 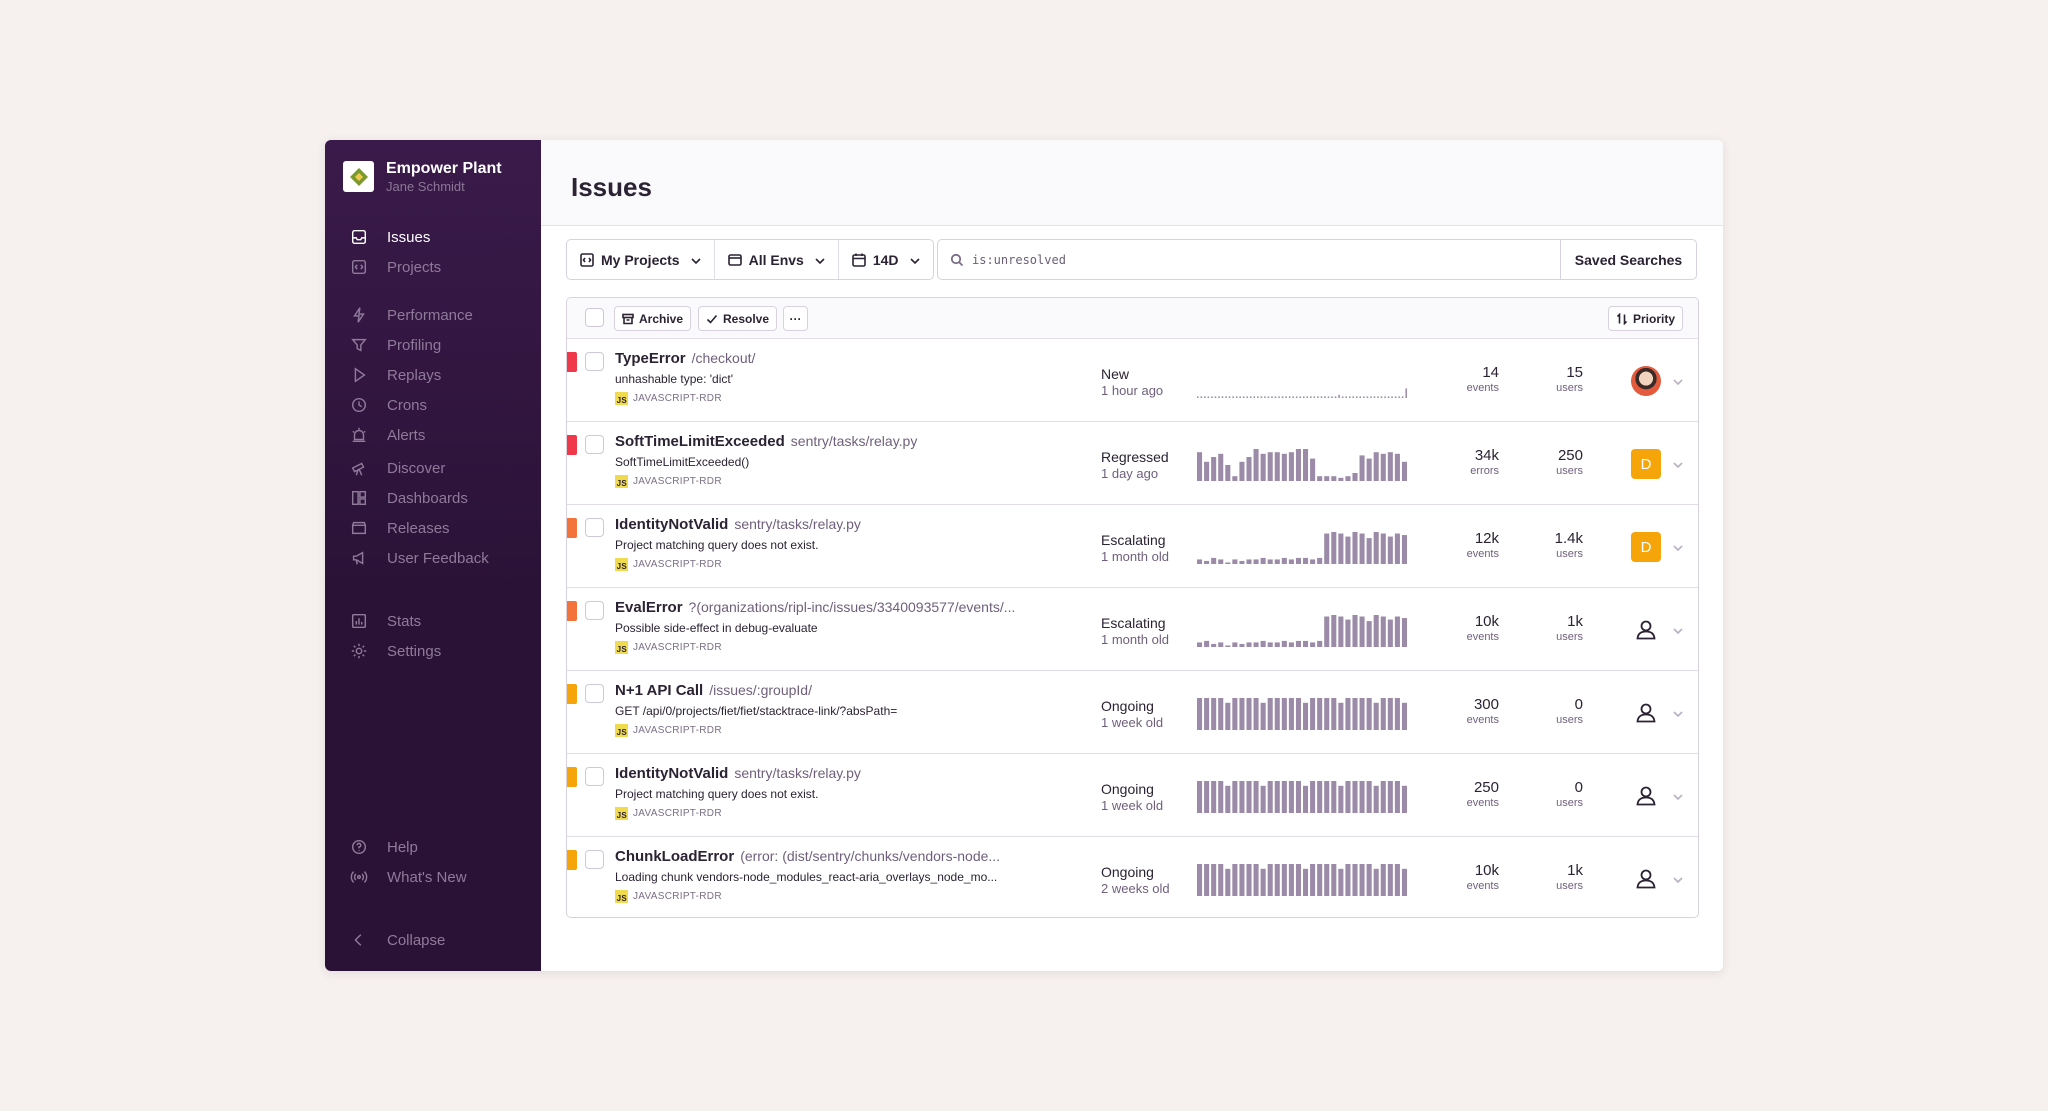 What do you see at coordinates (407, 405) in the screenshot?
I see `sidebar-item-label: Crons` at bounding box center [407, 405].